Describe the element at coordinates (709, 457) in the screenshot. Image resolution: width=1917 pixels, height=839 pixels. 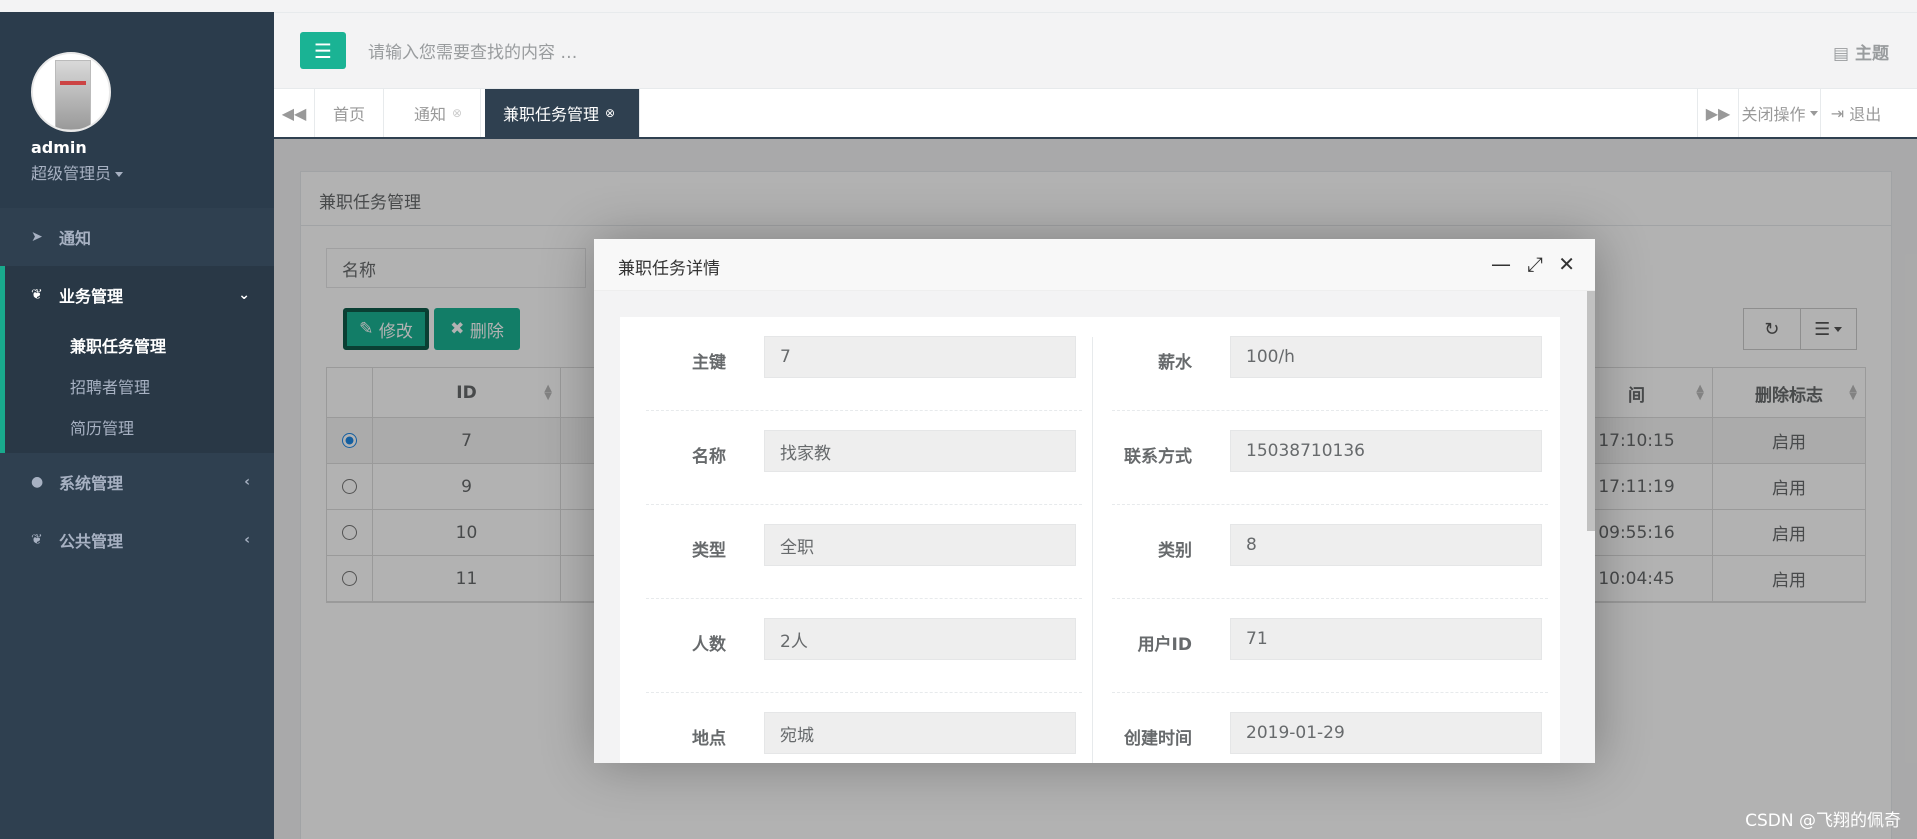
I see `field-label: 名称` at that location.